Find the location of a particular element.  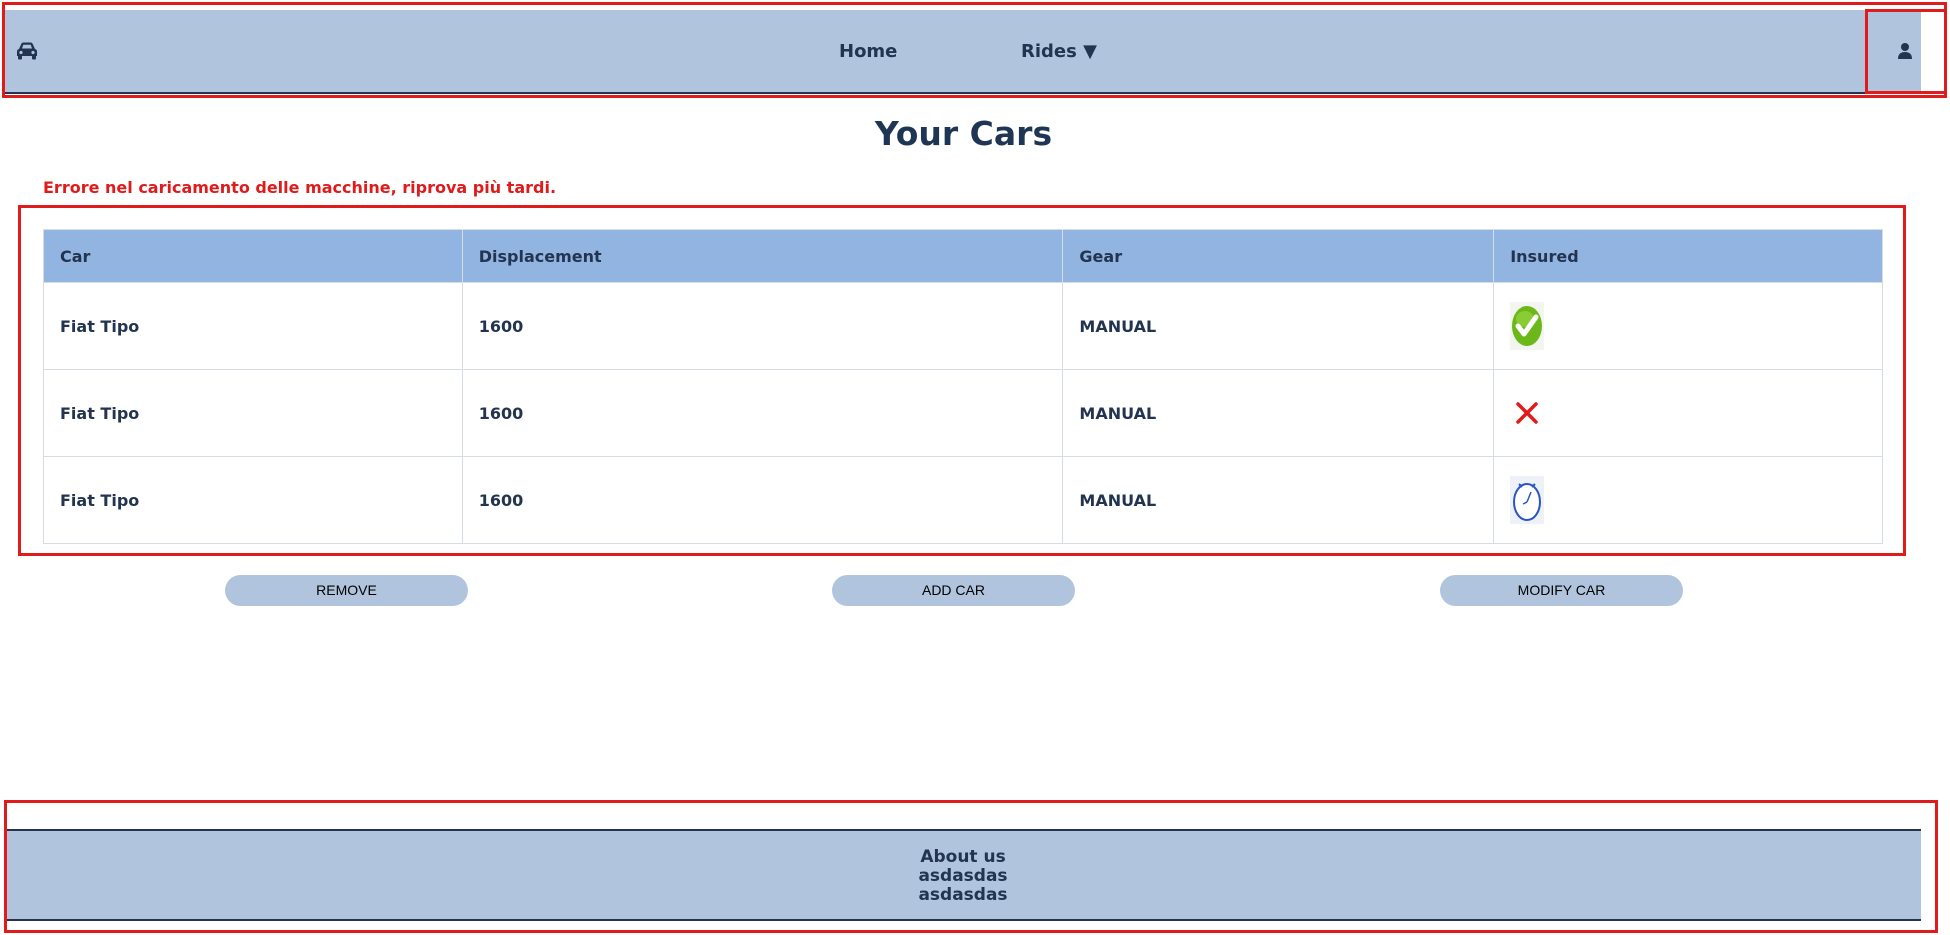

user-icon is located at coordinates (1905, 51).